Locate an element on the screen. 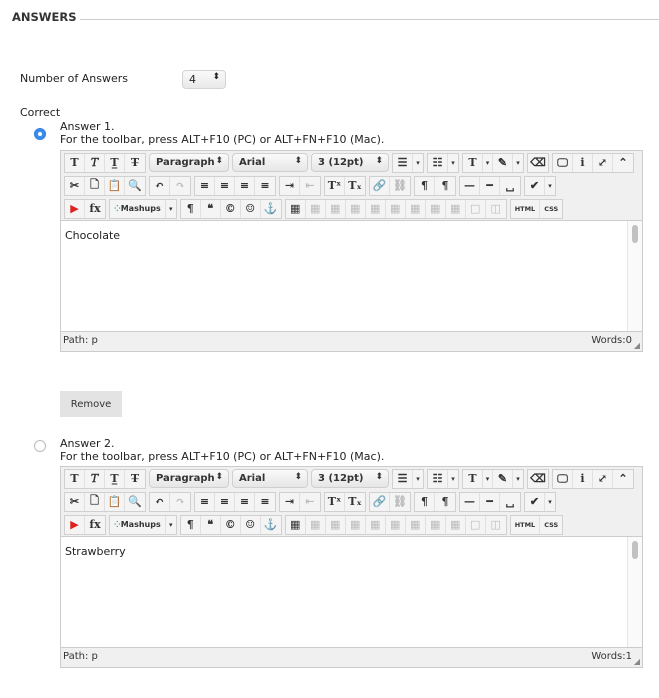  mashups-menu: ⁘ Mashups ▾ is located at coordinates (143, 524).